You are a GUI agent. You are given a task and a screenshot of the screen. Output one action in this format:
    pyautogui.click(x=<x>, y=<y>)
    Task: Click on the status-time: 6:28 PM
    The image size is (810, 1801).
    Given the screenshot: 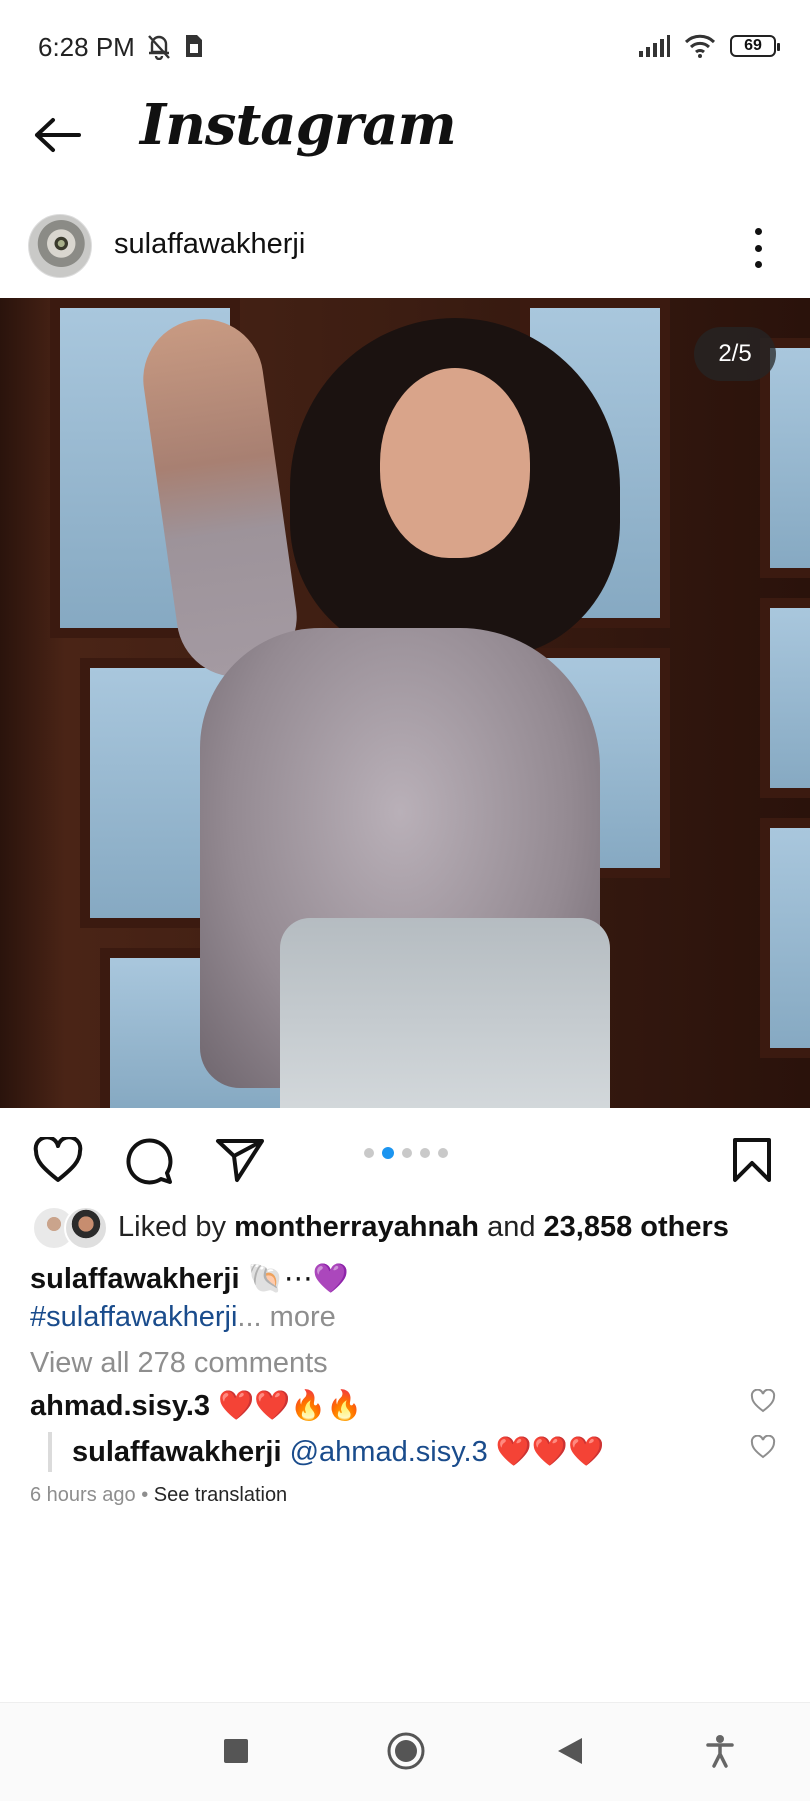 What is the action you would take?
    pyautogui.click(x=86, y=47)
    